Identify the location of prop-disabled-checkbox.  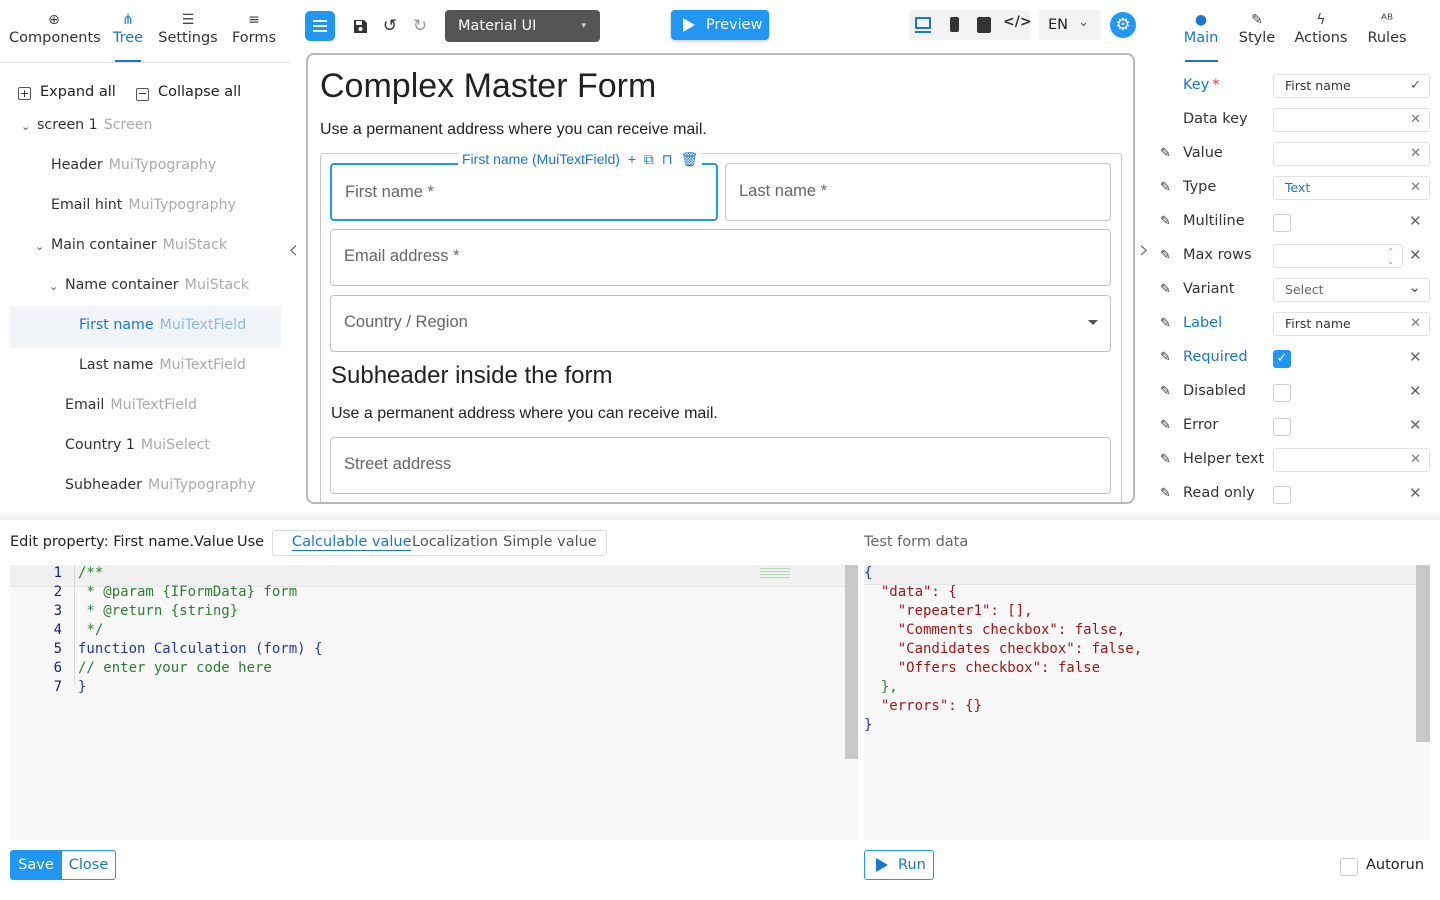
(1282, 393).